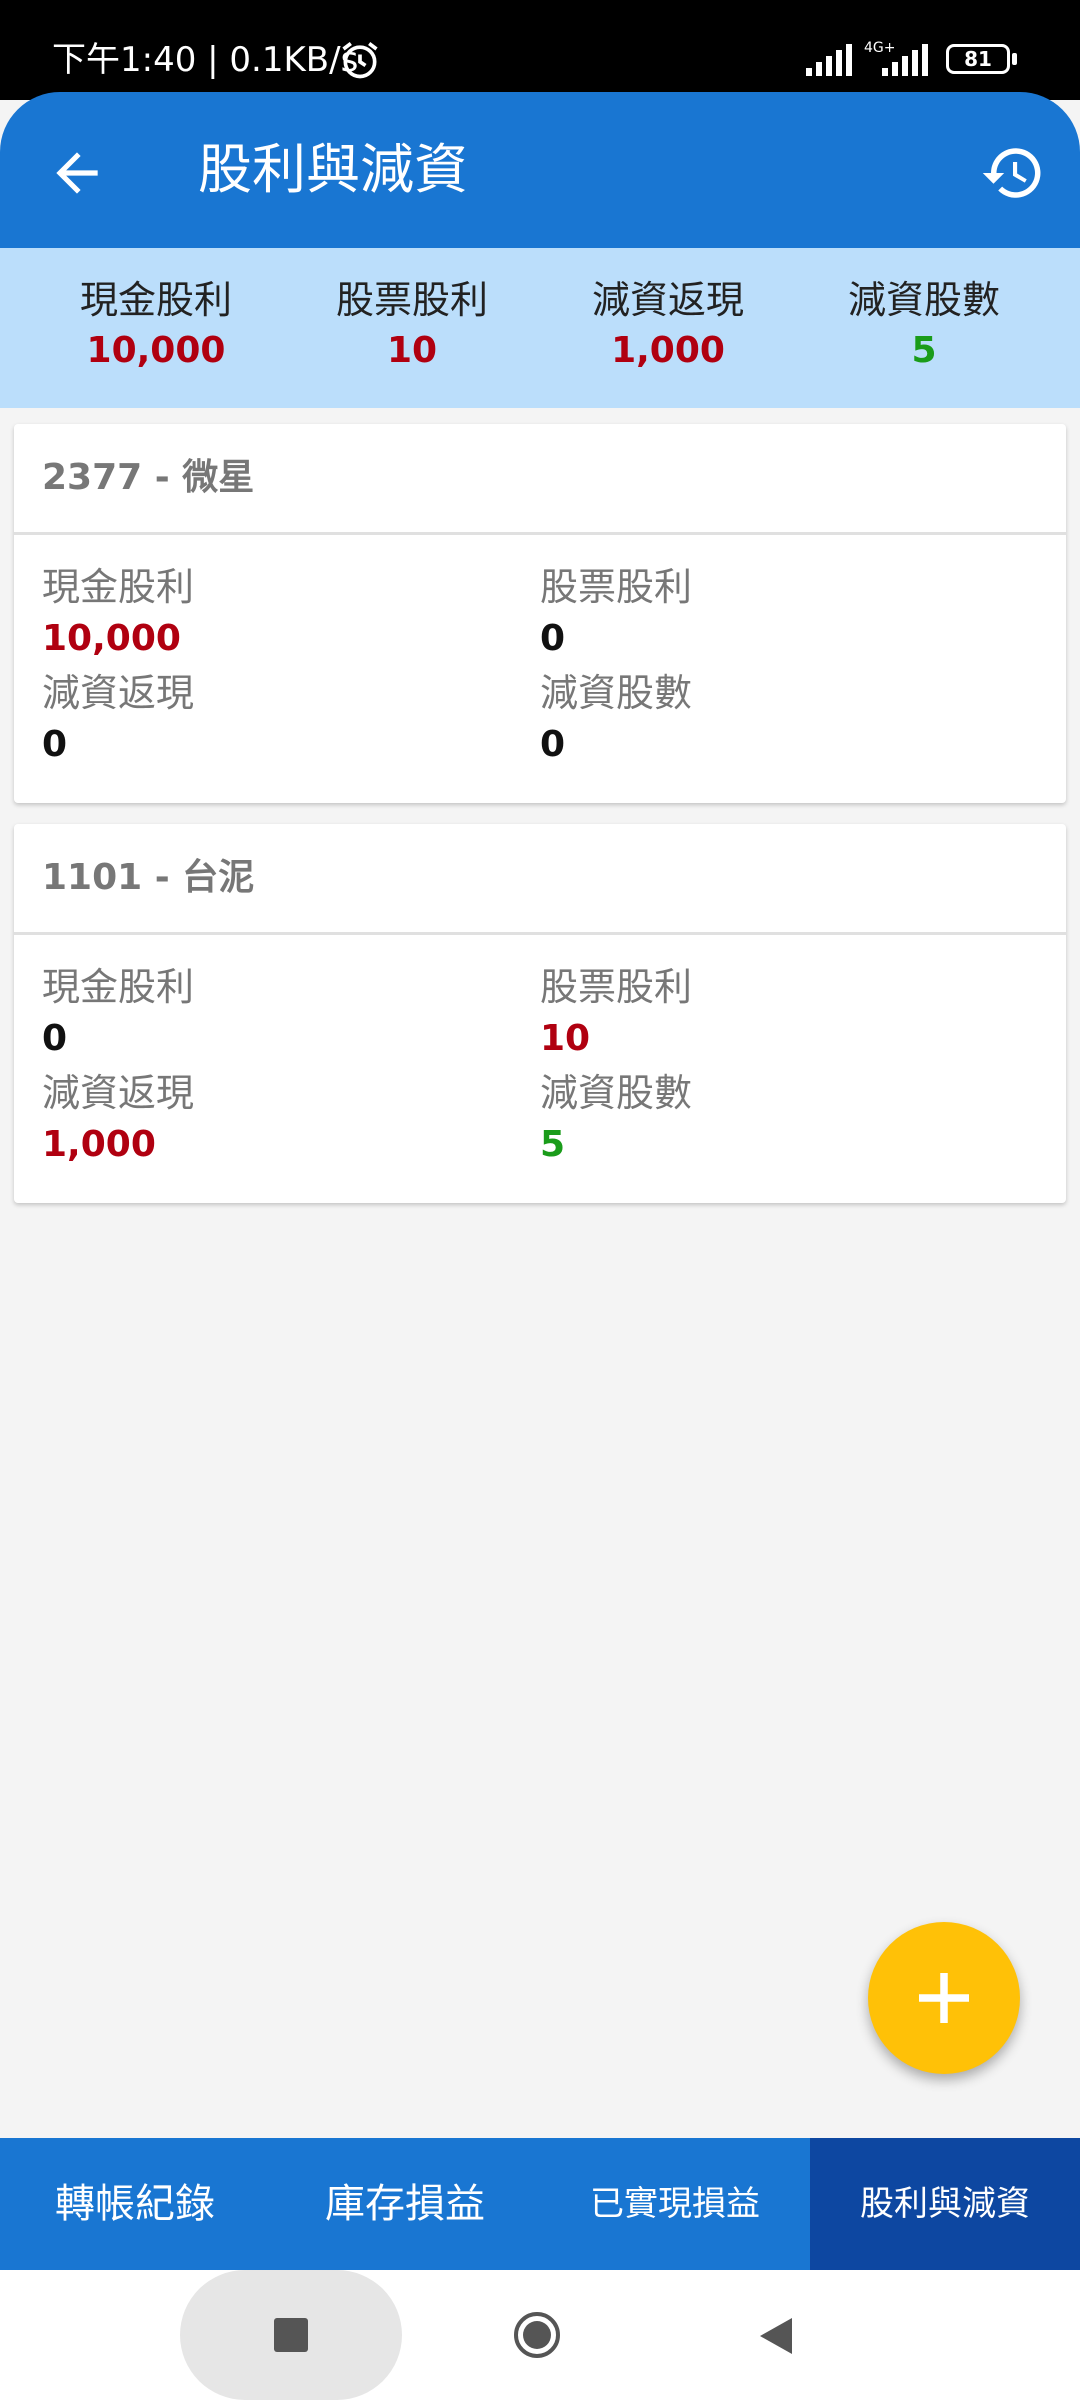  What do you see at coordinates (360, 60) in the screenshot?
I see `alarm-icon` at bounding box center [360, 60].